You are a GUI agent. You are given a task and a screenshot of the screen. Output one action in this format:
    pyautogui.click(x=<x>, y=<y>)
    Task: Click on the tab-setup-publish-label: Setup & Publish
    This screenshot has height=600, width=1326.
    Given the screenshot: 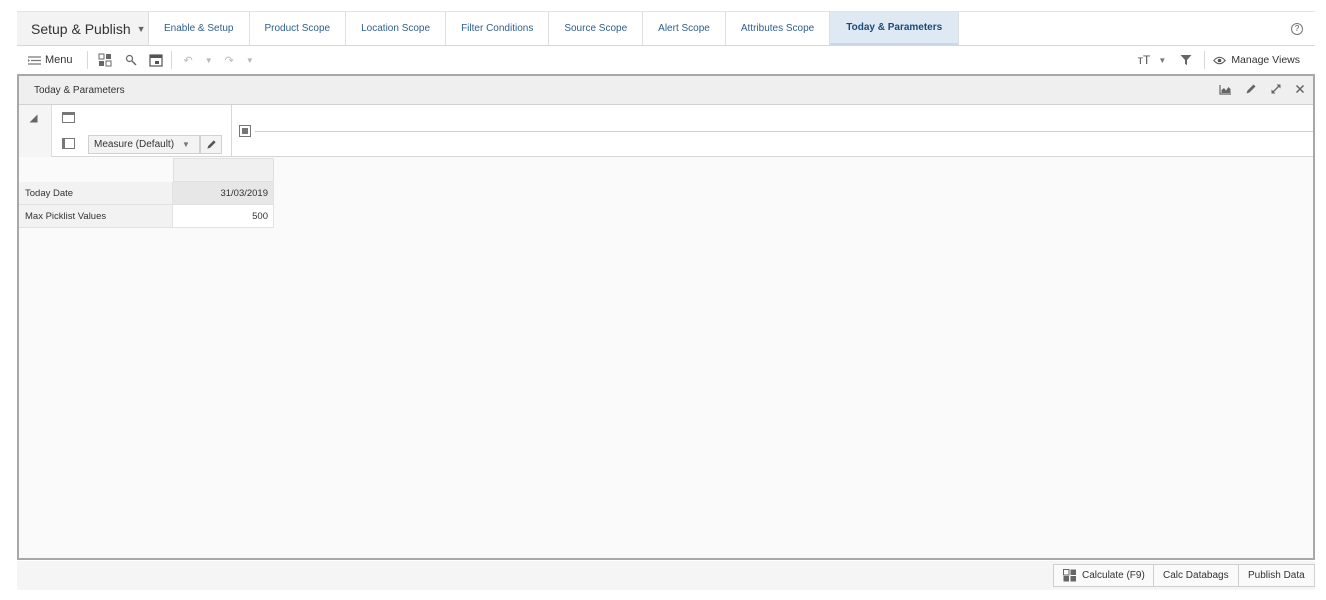 What is the action you would take?
    pyautogui.click(x=81, y=28)
    